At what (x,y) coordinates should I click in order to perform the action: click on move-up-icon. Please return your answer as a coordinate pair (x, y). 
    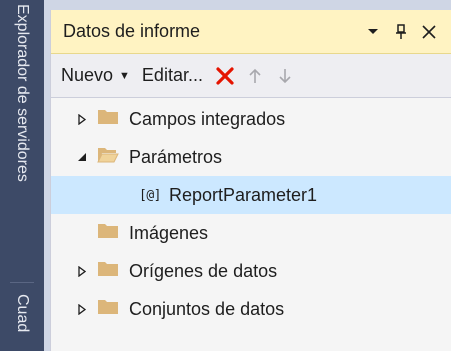
    Looking at the image, I should click on (255, 75).